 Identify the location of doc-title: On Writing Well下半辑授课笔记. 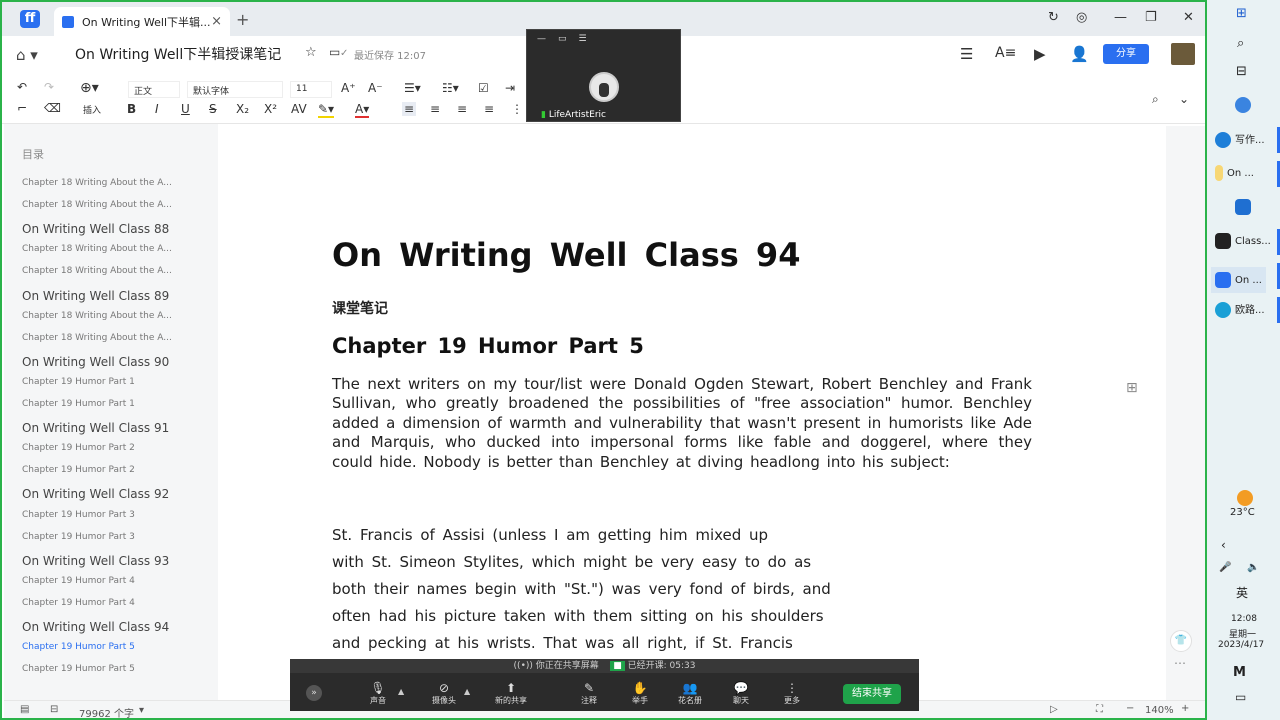
(178, 54).